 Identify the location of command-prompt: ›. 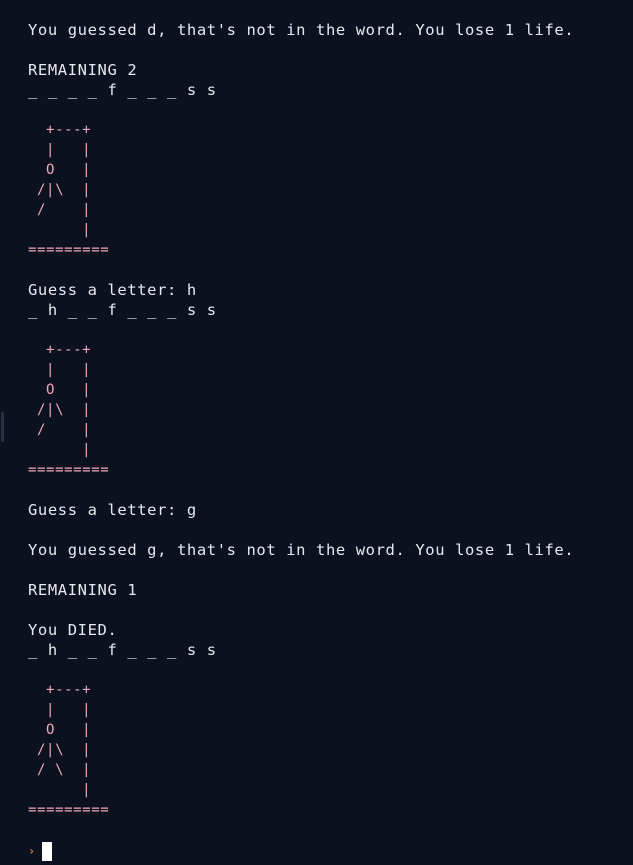
(40, 851).